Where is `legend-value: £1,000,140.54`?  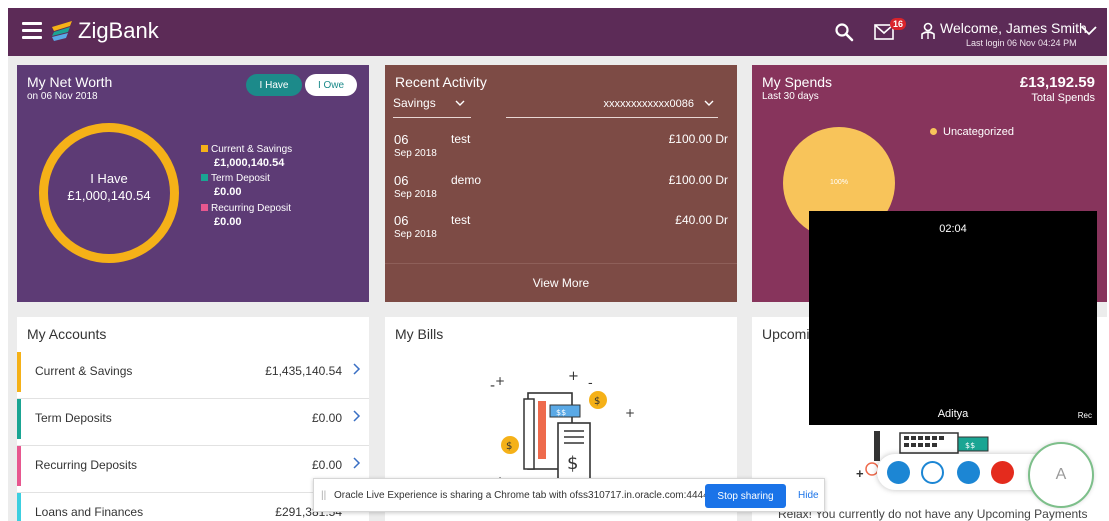
legend-value: £1,000,140.54 is located at coordinates (249, 163).